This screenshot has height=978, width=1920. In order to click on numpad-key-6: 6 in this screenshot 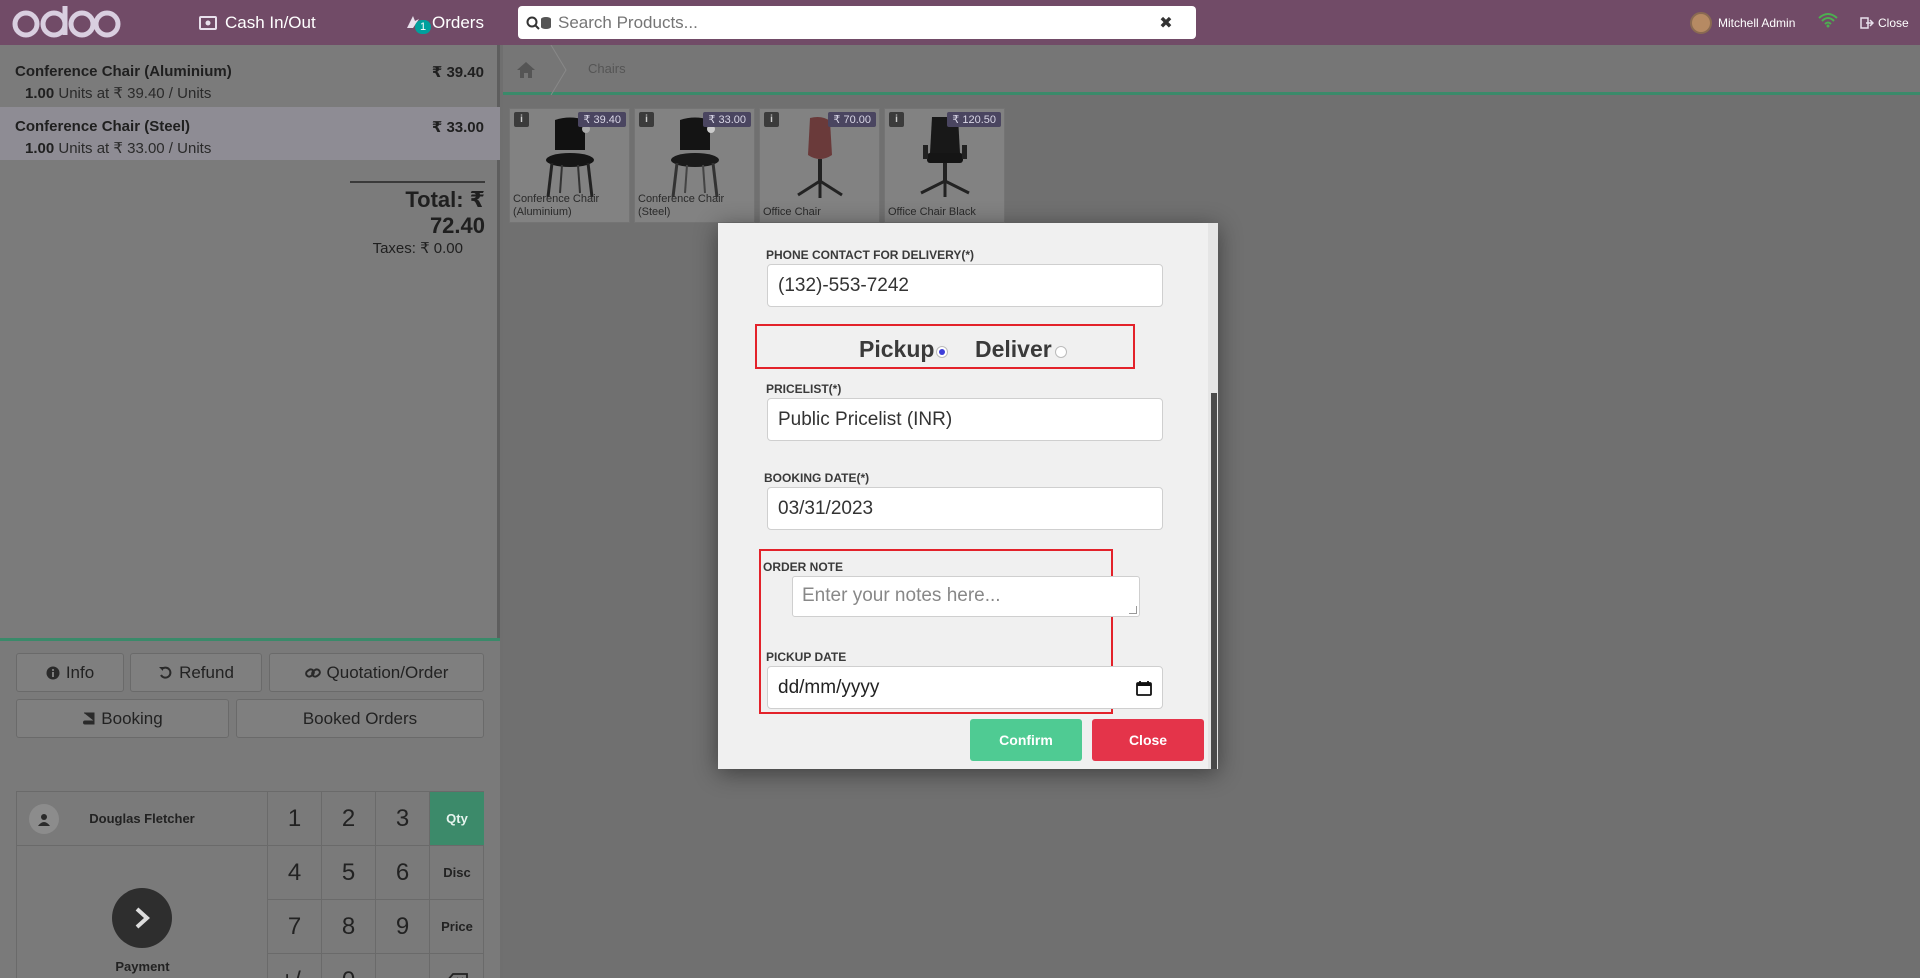, I will do `click(403, 873)`.